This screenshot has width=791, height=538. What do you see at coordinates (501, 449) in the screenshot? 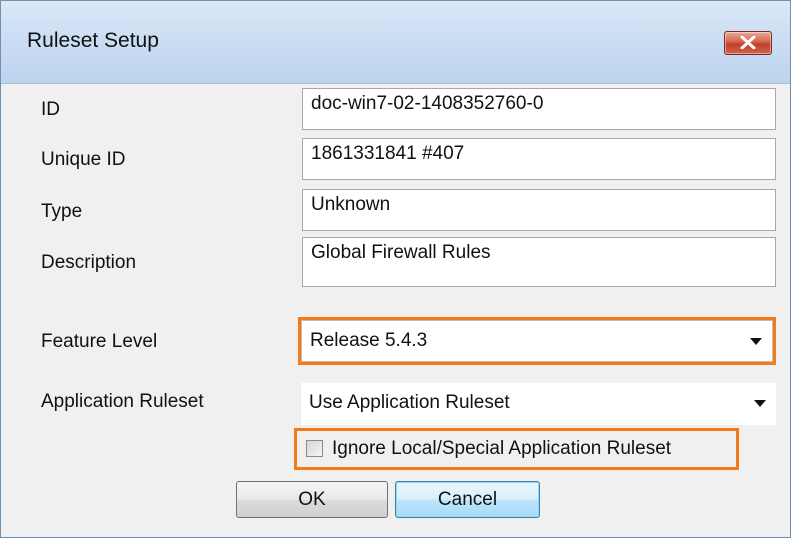
I see `ignore-local-label: Ignore Local/Special Application Ruleset` at bounding box center [501, 449].